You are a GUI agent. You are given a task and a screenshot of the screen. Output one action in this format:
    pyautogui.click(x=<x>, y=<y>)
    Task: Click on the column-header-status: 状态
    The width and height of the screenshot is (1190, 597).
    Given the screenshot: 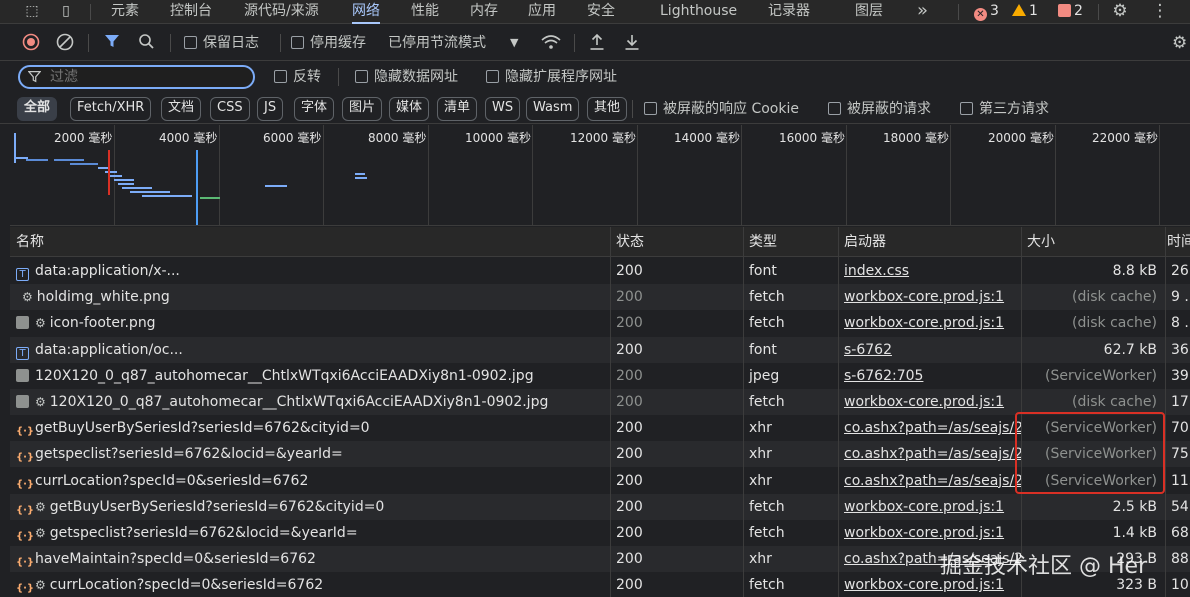 What is the action you would take?
    pyautogui.click(x=676, y=242)
    